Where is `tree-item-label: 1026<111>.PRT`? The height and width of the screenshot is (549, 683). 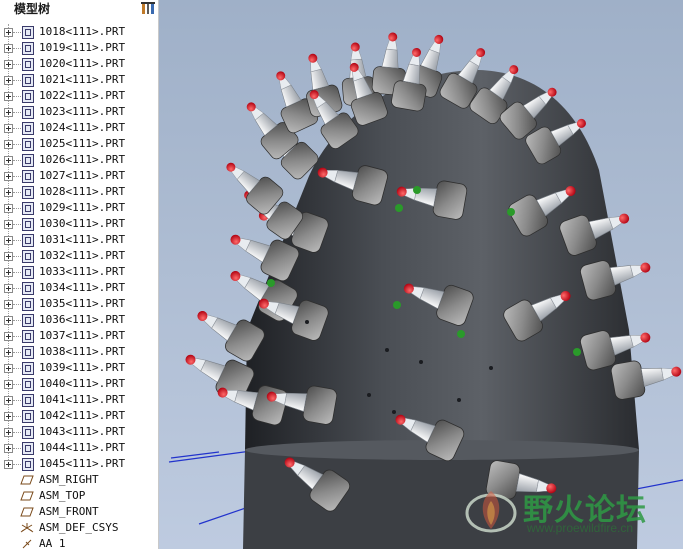
tree-item-label: 1026<111>.PRT is located at coordinates (82, 159).